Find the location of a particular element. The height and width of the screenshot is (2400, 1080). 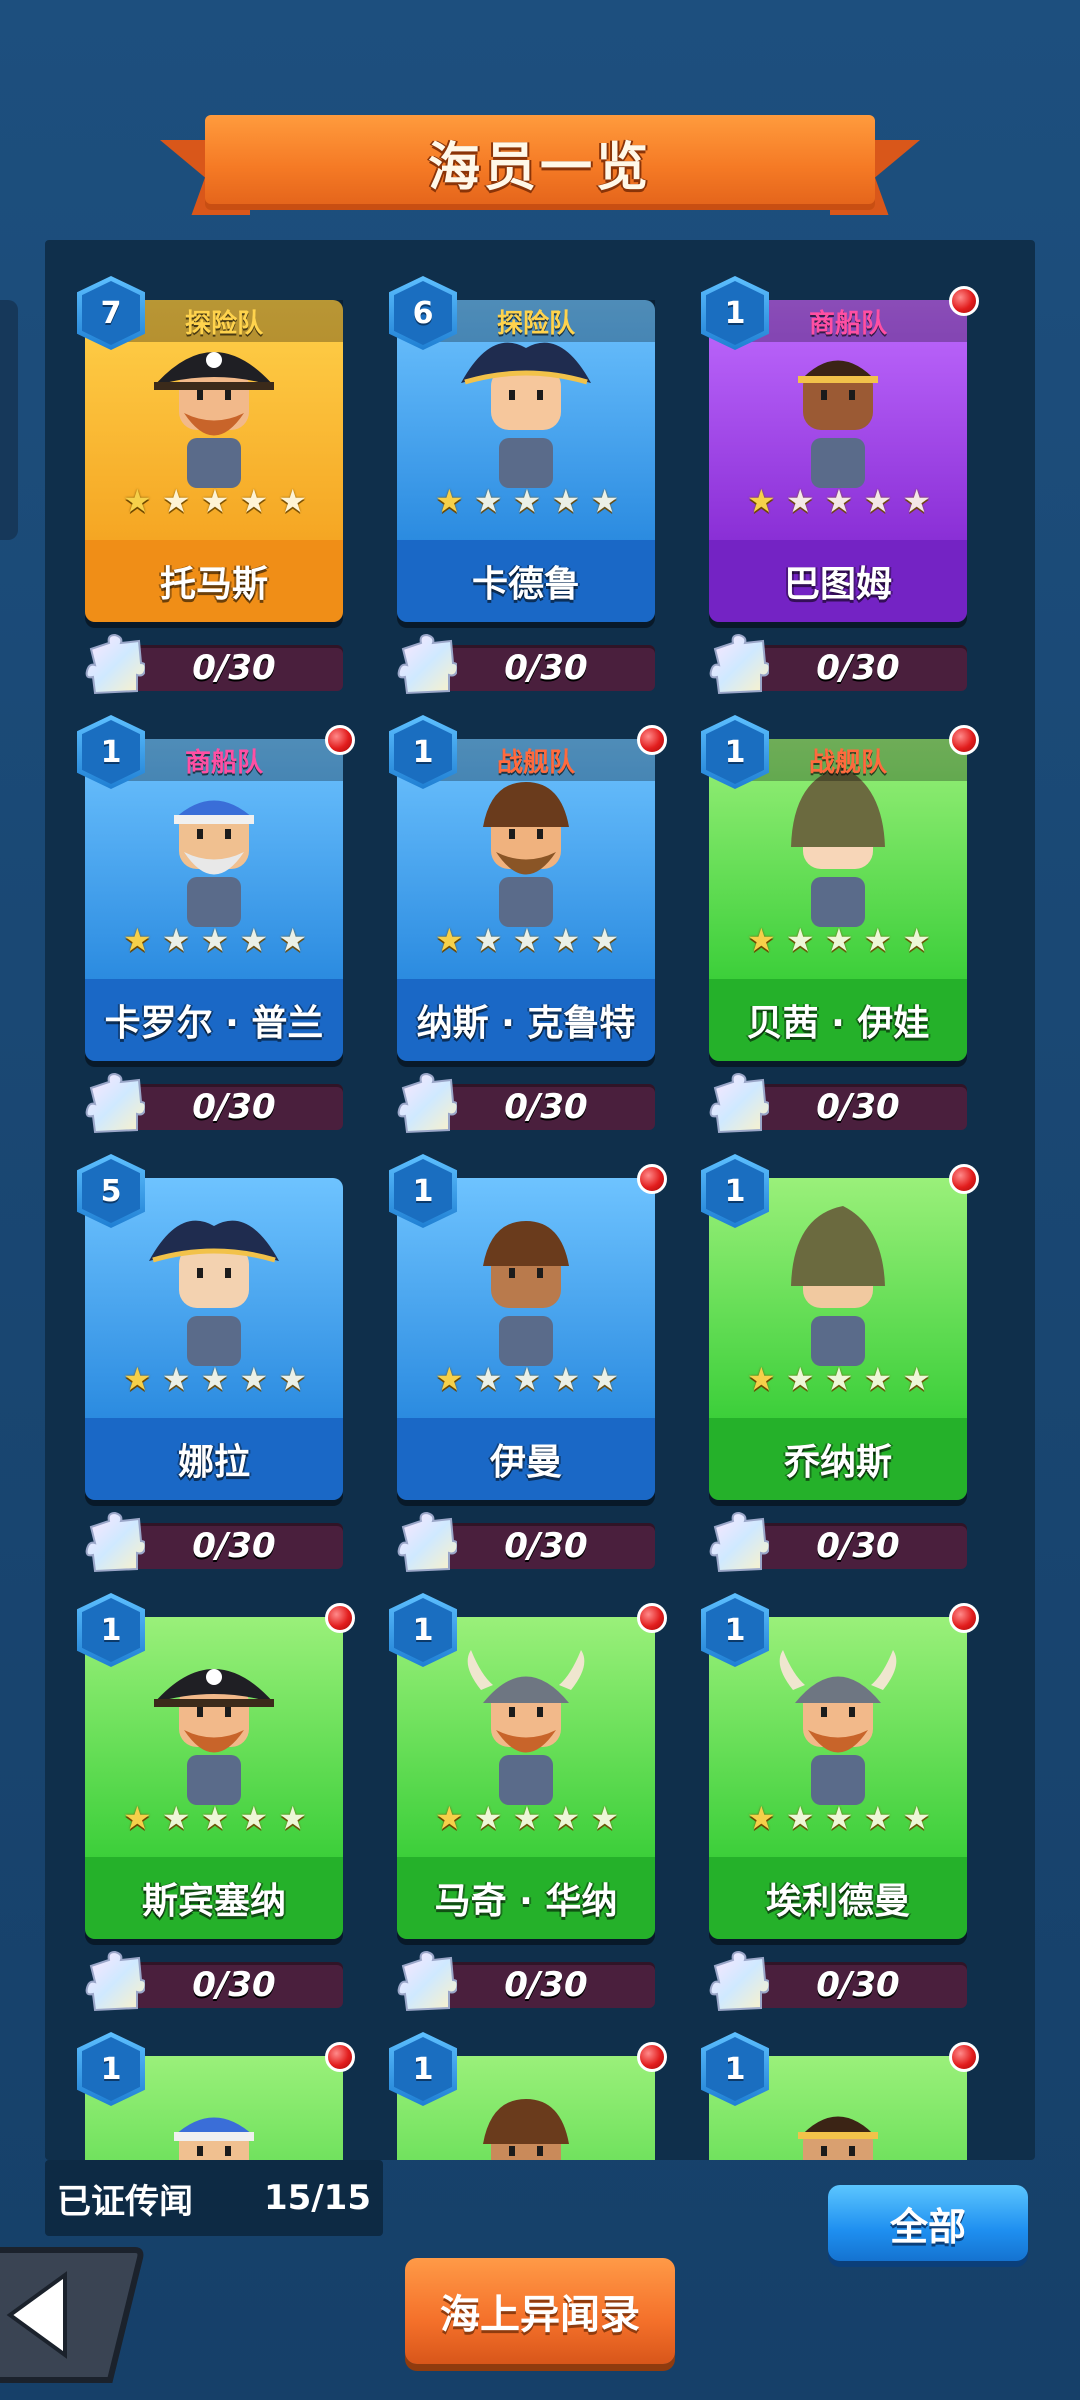

crew-level: 7 is located at coordinates (111, 313).